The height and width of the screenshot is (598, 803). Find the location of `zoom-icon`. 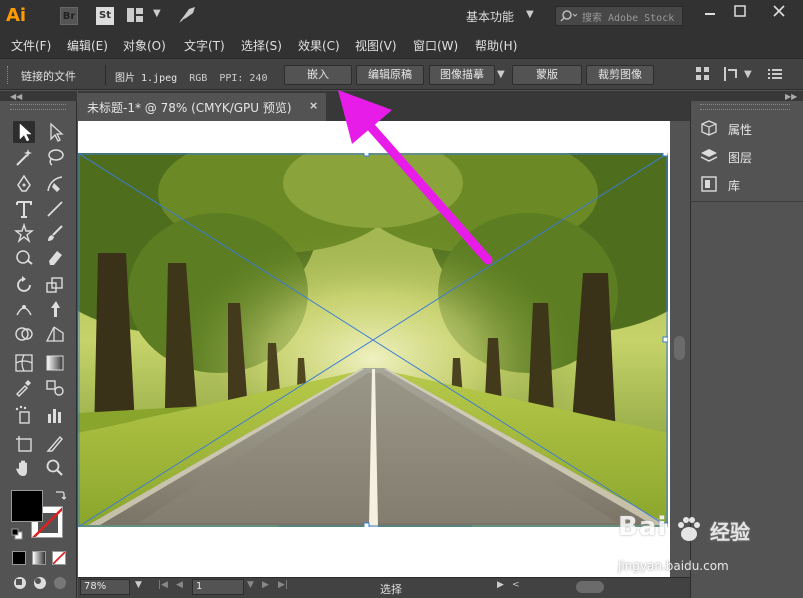

zoom-icon is located at coordinates (55, 468).